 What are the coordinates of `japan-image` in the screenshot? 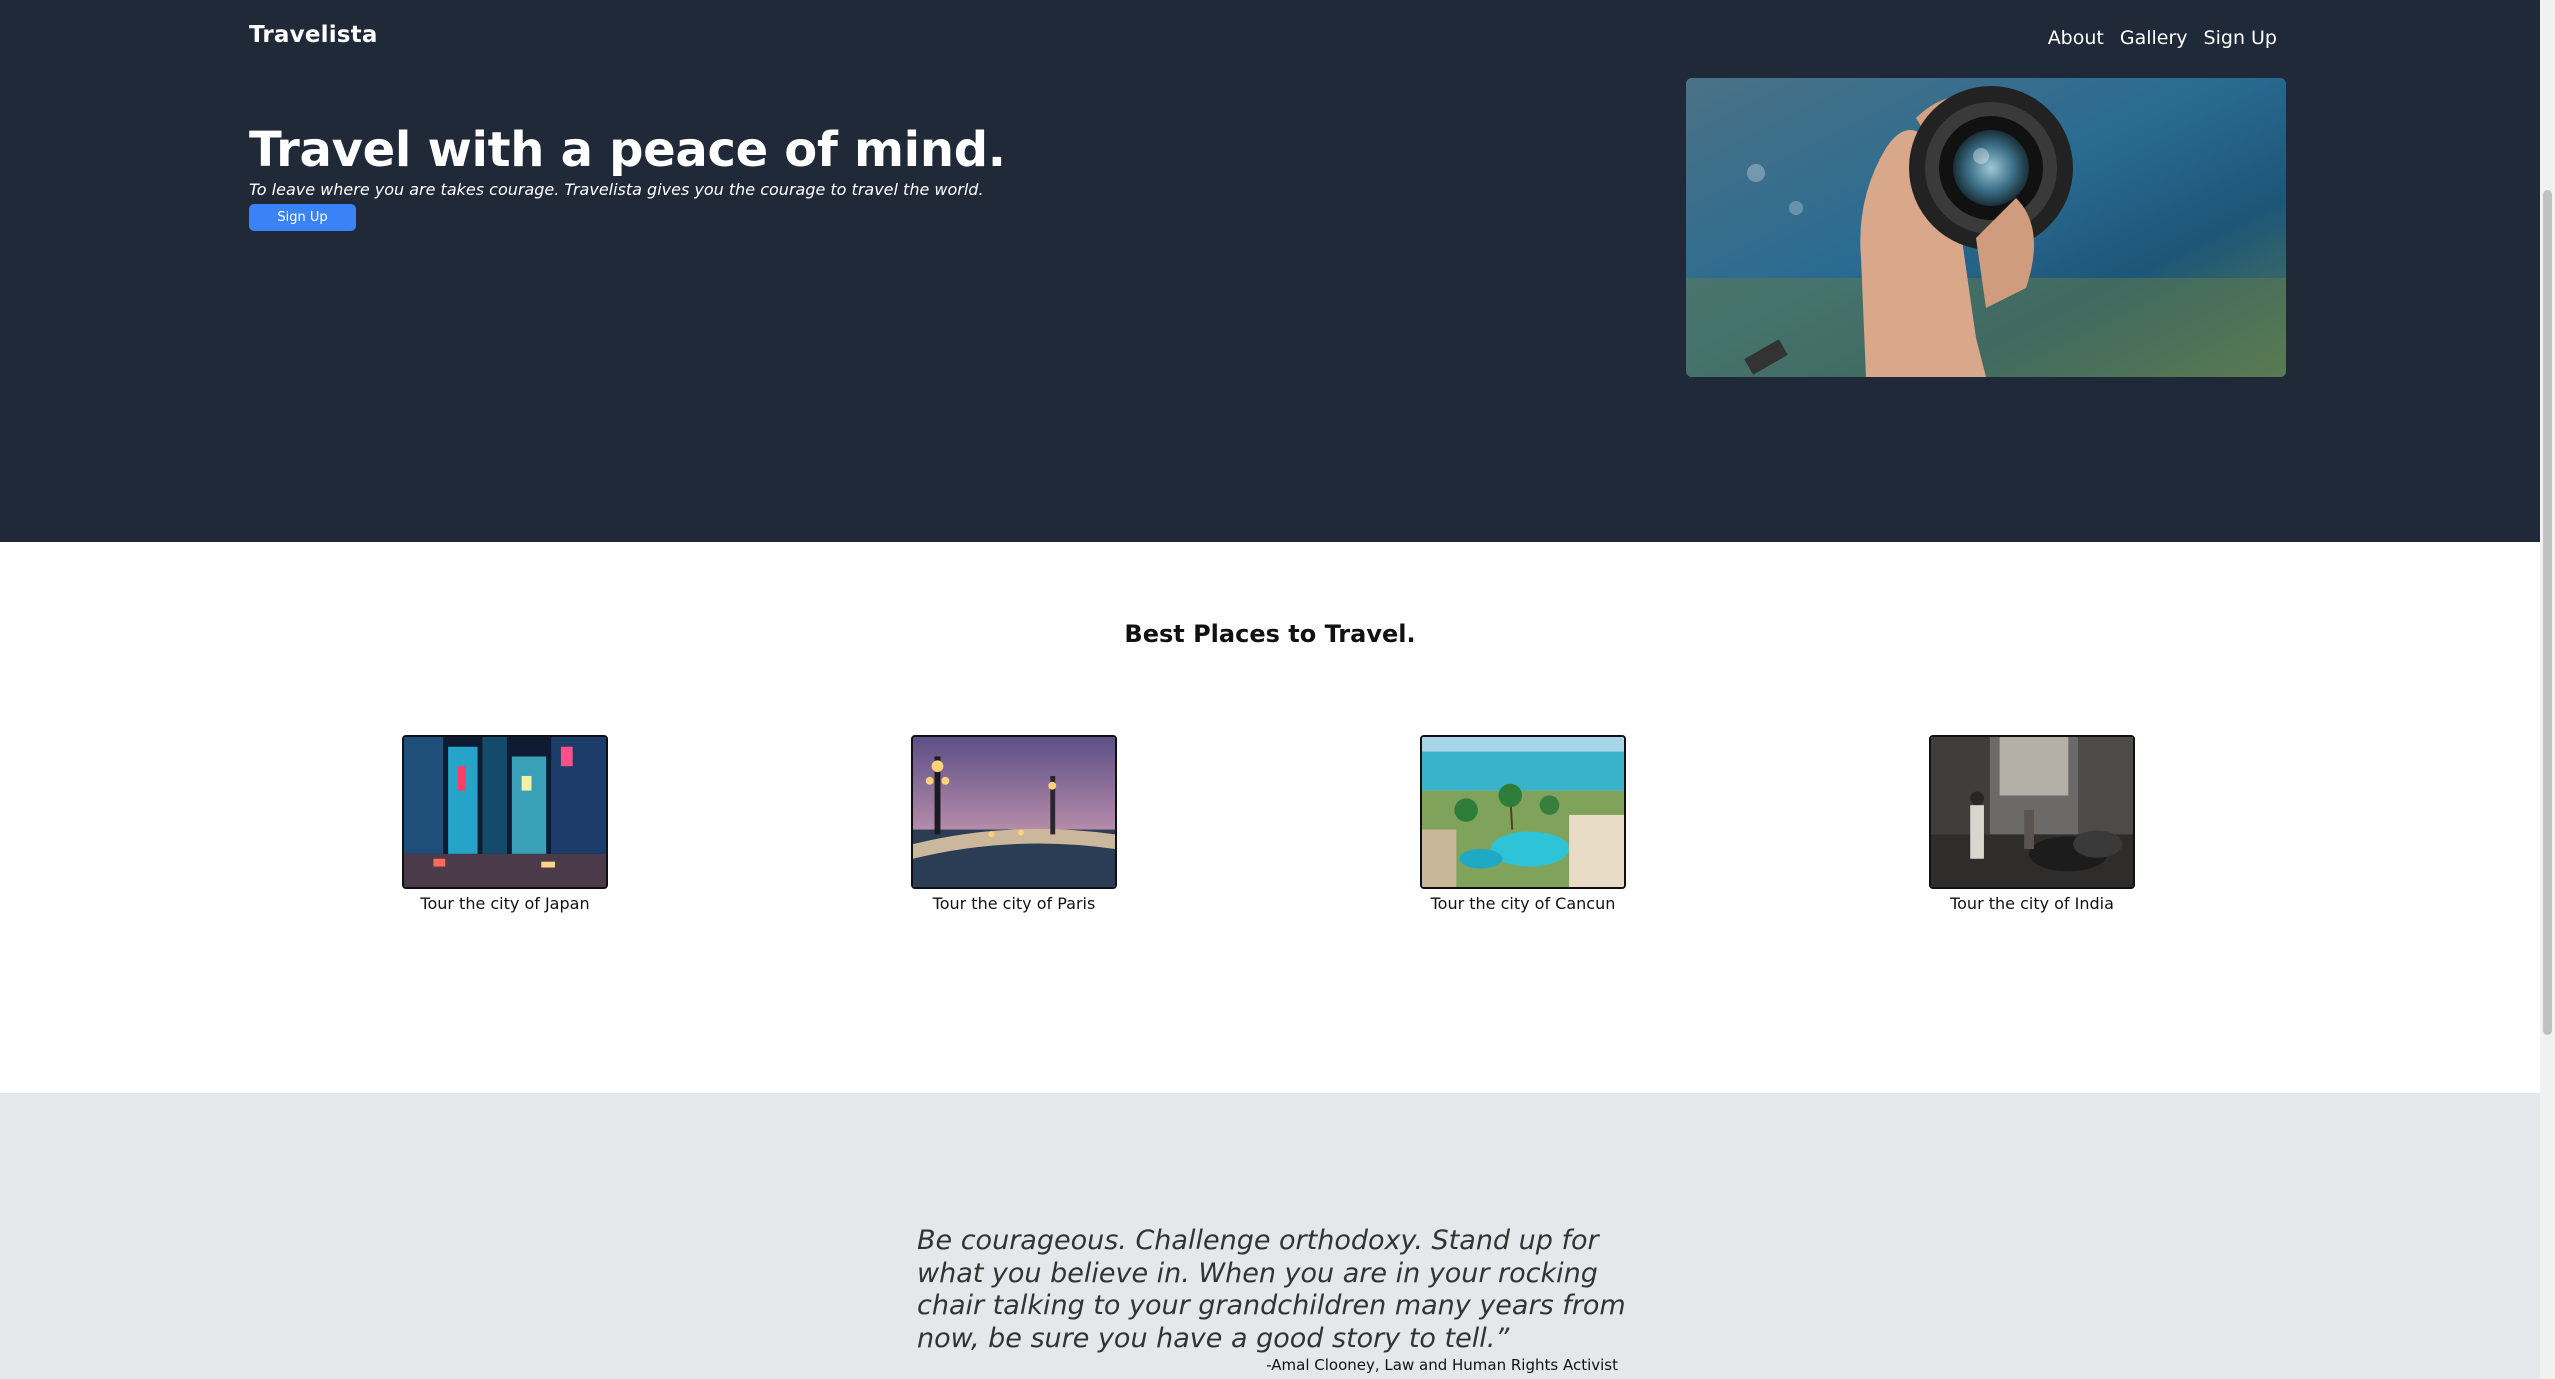 It's located at (505, 812).